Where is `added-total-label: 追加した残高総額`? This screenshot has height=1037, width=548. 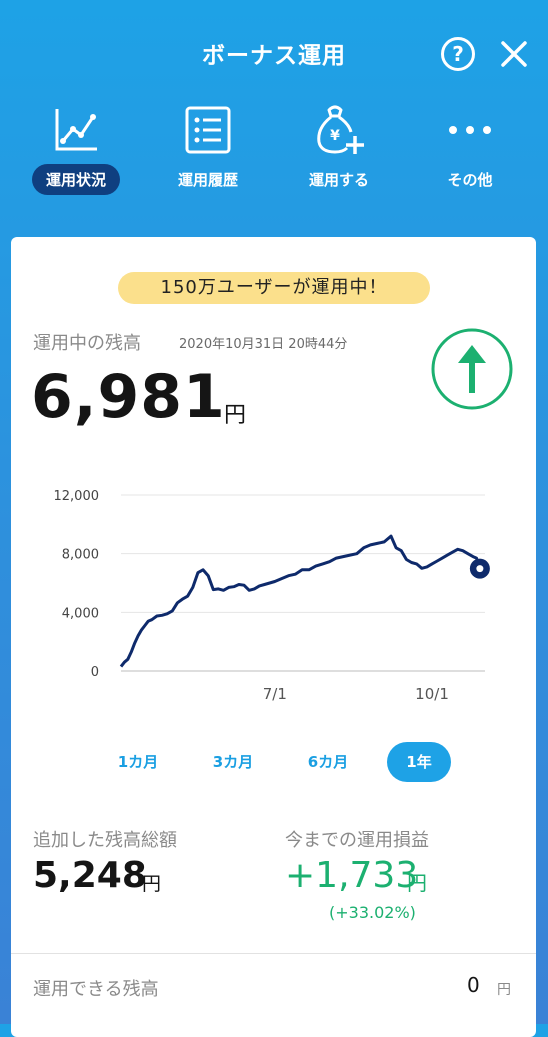 added-total-label: 追加した残高総額 is located at coordinates (105, 840).